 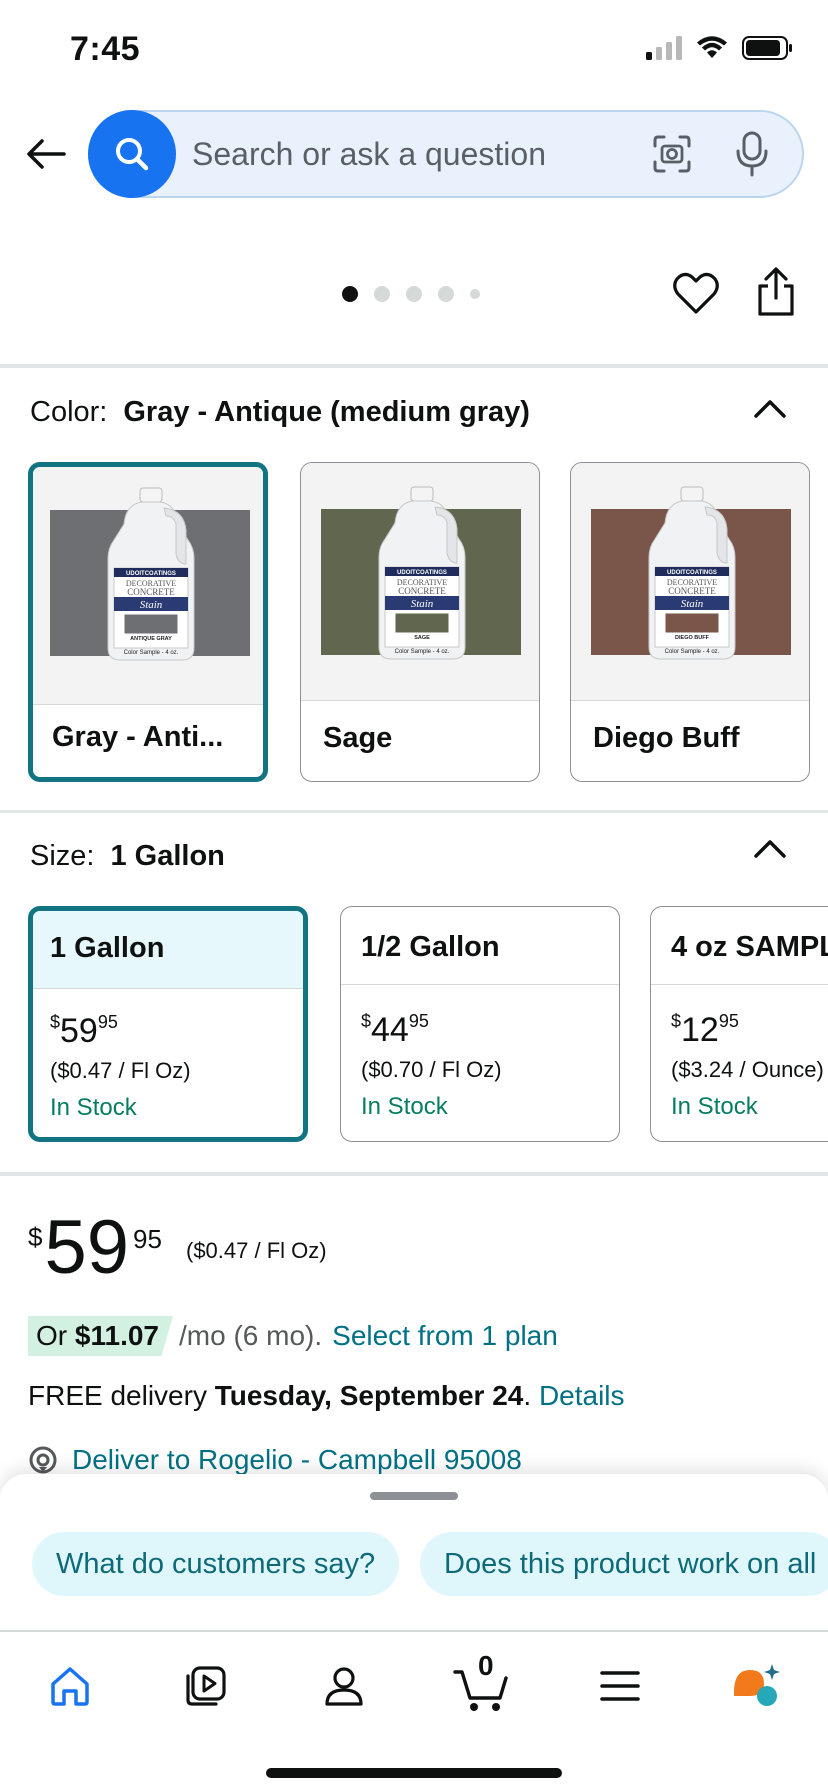 What do you see at coordinates (280, 412) in the screenshot?
I see `color-label-row: Color: Gray - Antique (medium gray)` at bounding box center [280, 412].